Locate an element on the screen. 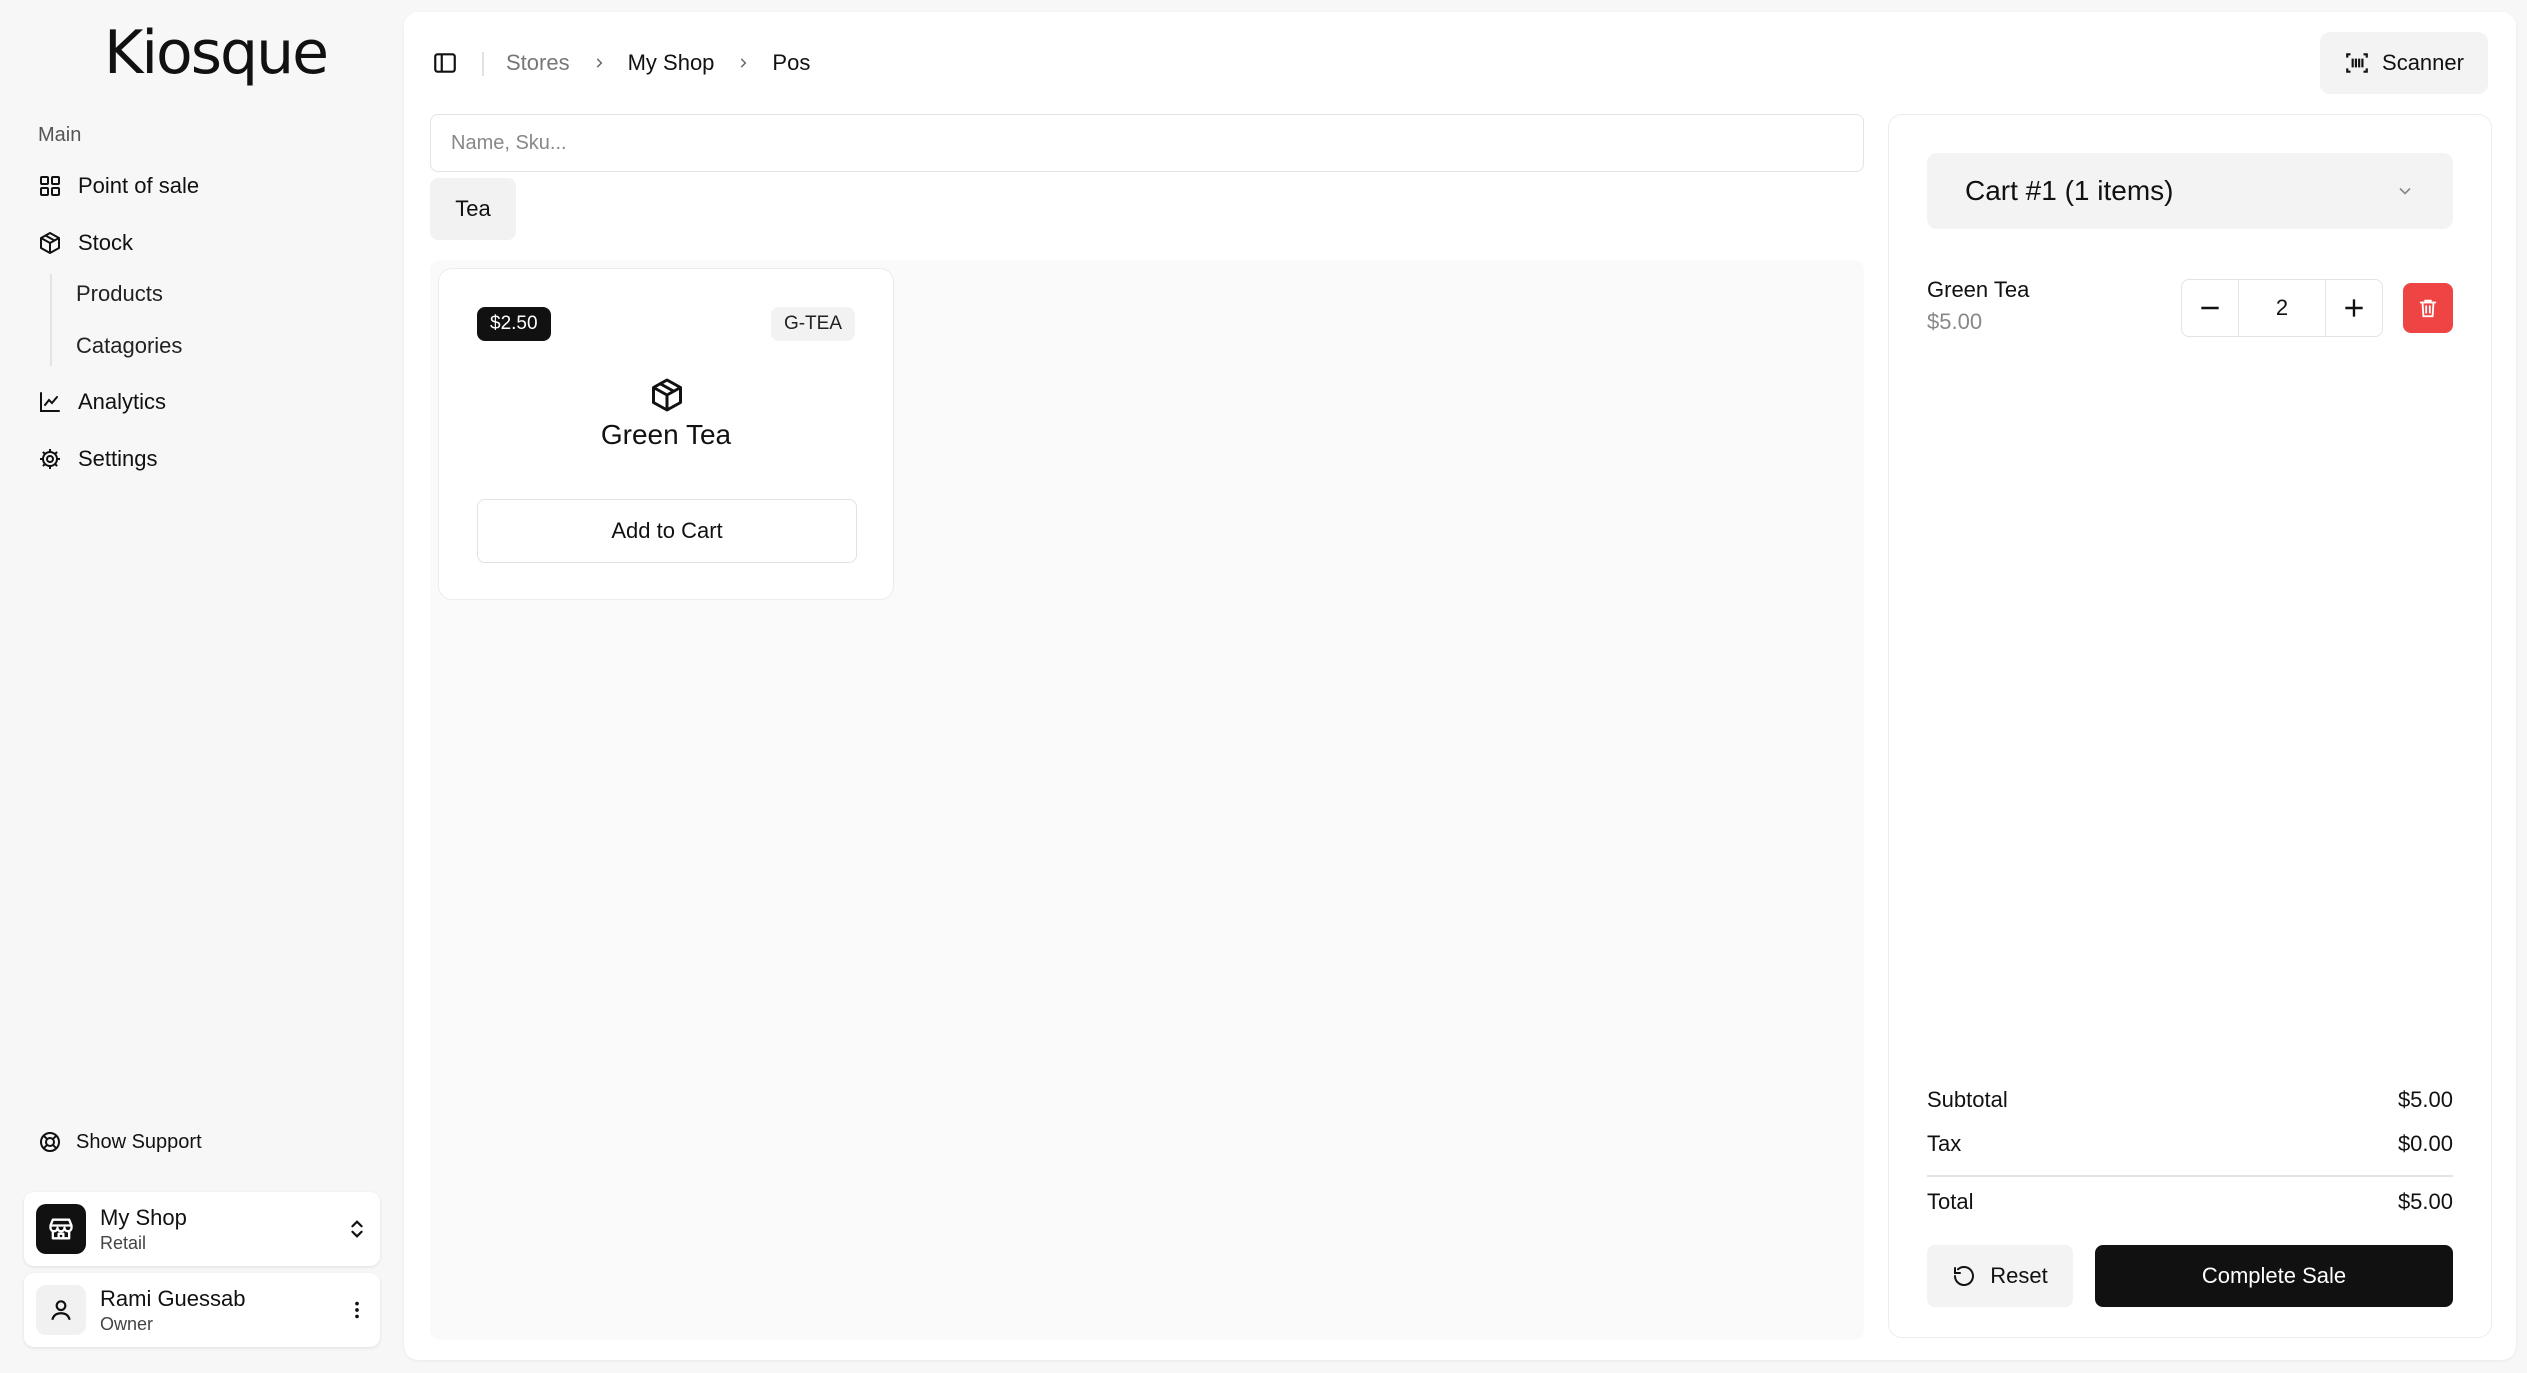  breadcrumb: Stores My Shop Pos is located at coordinates (658, 63).